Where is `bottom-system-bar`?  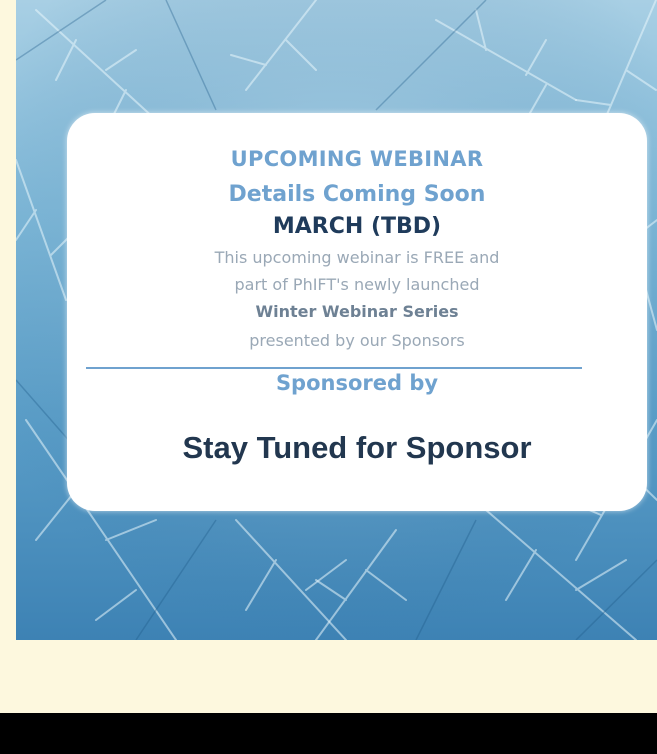
bottom-system-bar is located at coordinates (328, 733).